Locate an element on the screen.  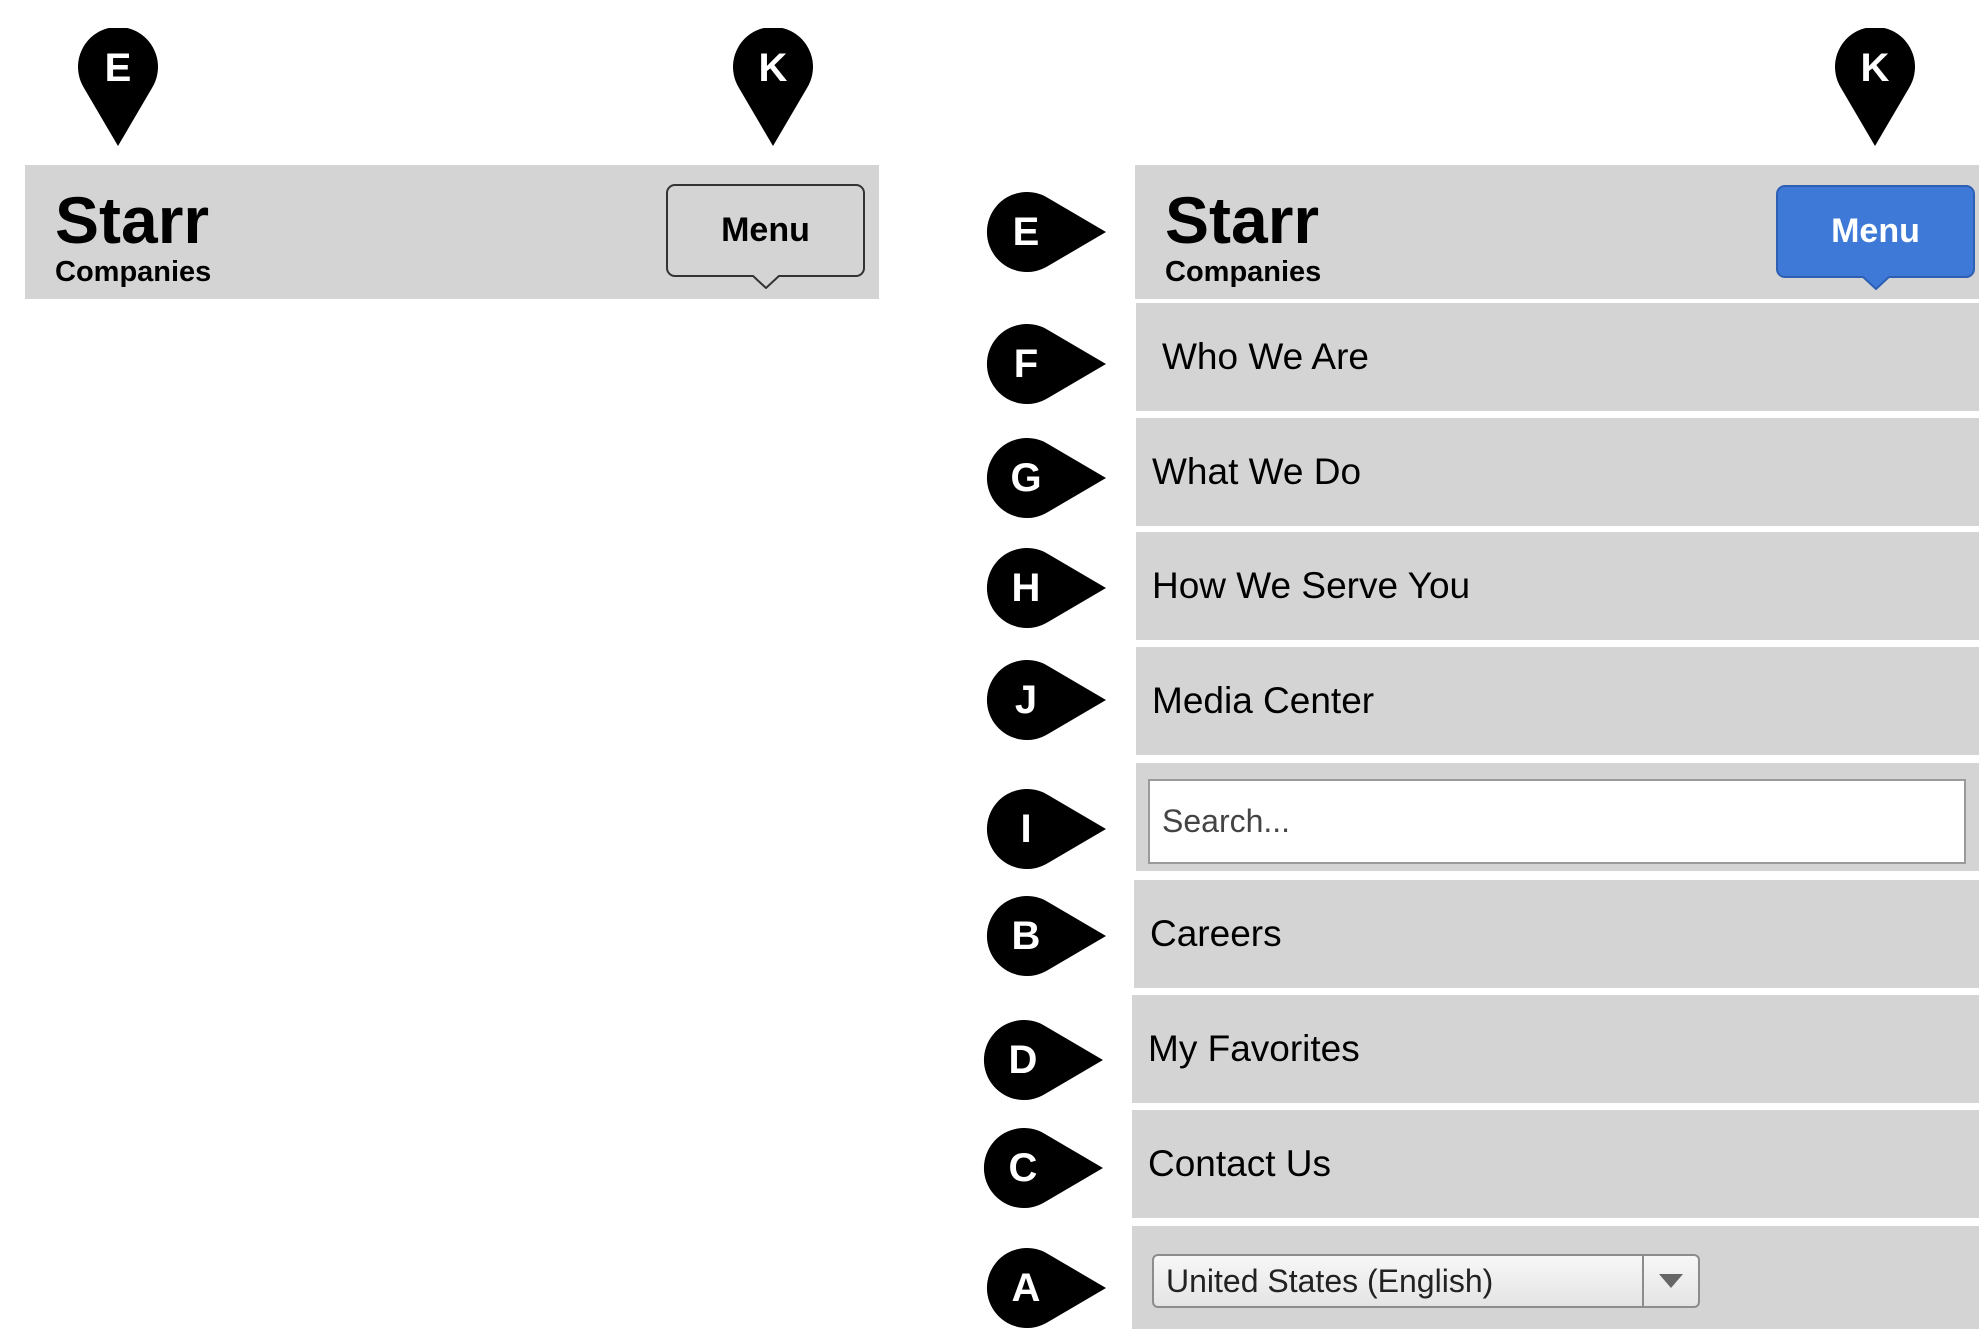
marker-label: G is located at coordinates (1026, 478).